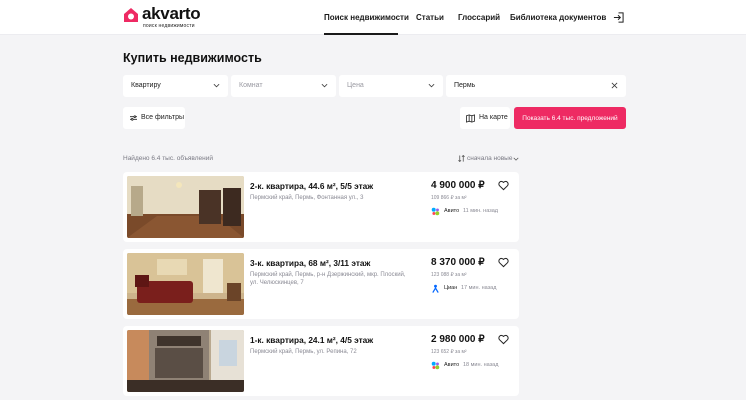  What do you see at coordinates (146, 85) in the screenshot?
I see `property-type-value: Квартиру` at bounding box center [146, 85].